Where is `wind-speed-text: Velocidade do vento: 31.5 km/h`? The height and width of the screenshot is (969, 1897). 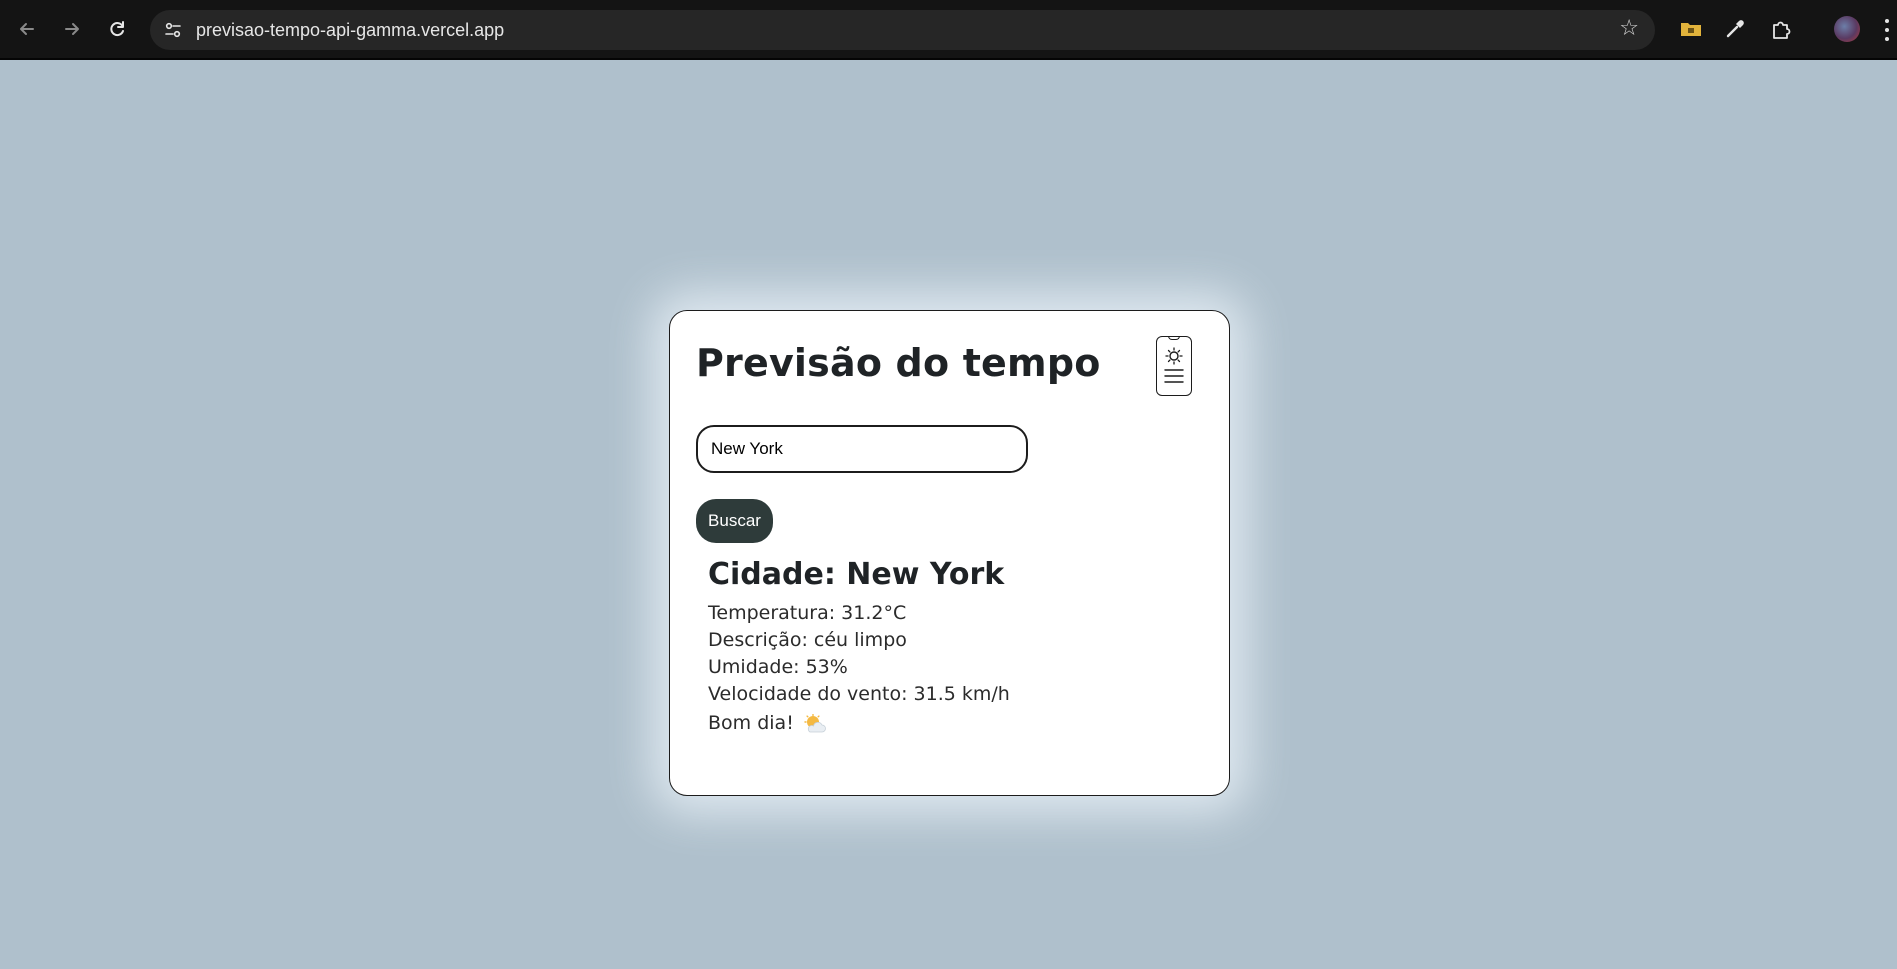
wind-speed-text: Velocidade do vento: 31.5 km/h is located at coordinates (859, 694).